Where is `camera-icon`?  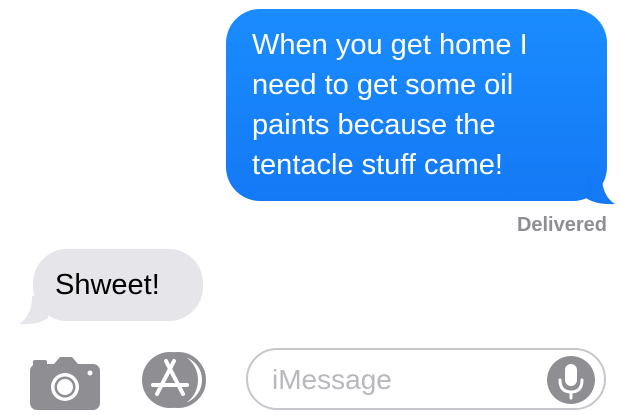 camera-icon is located at coordinates (65, 383).